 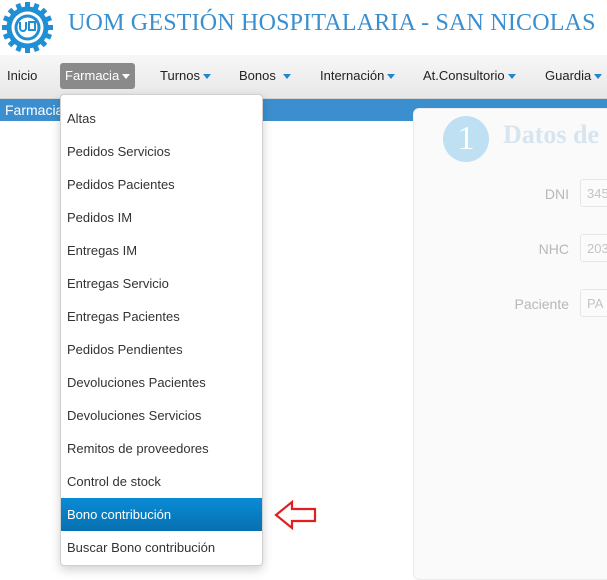 I want to click on step-number-badge: 1, so click(x=466, y=139).